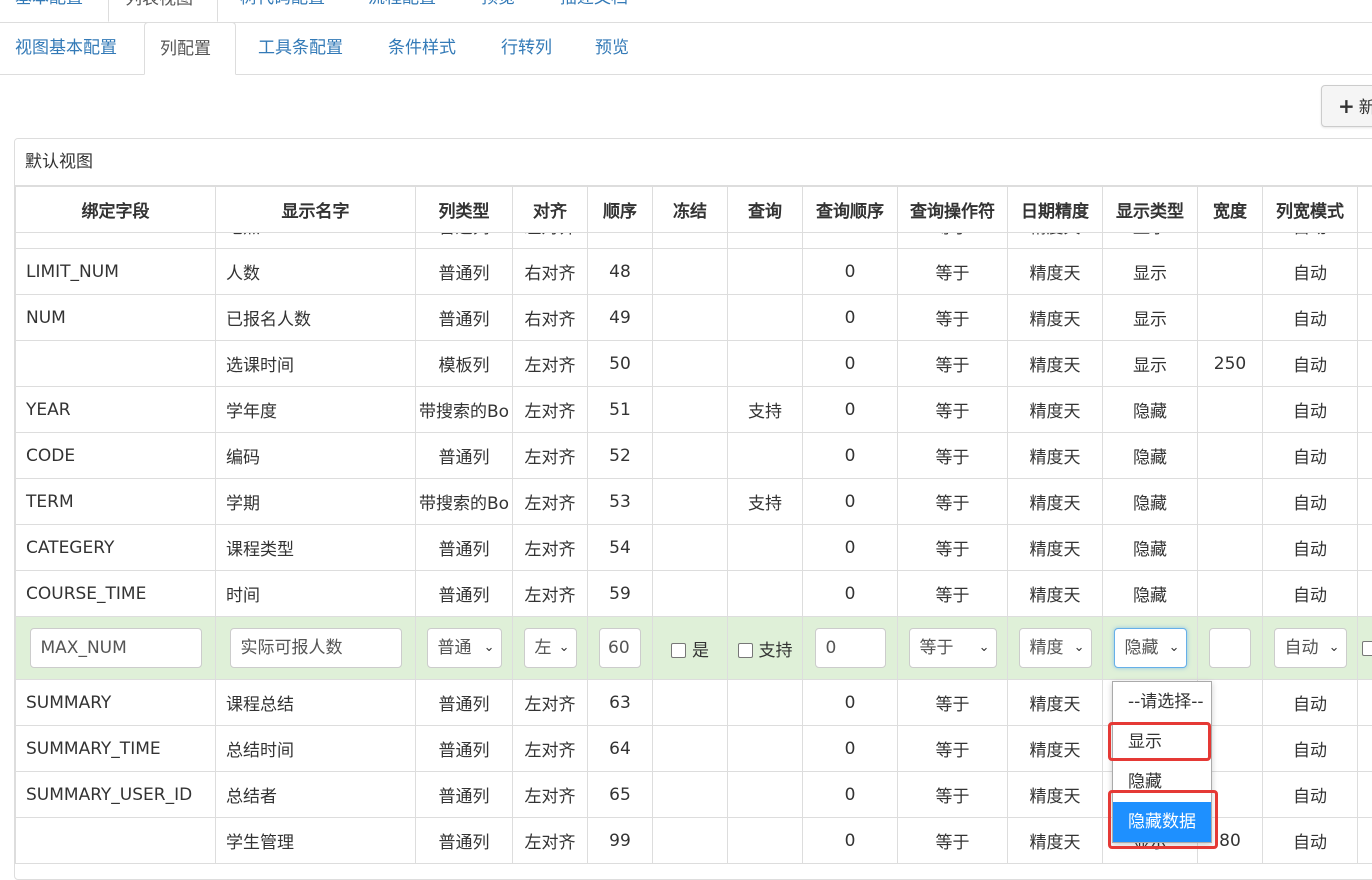 The height and width of the screenshot is (880, 1372). I want to click on new-button-label: 新, so click(1365, 108).